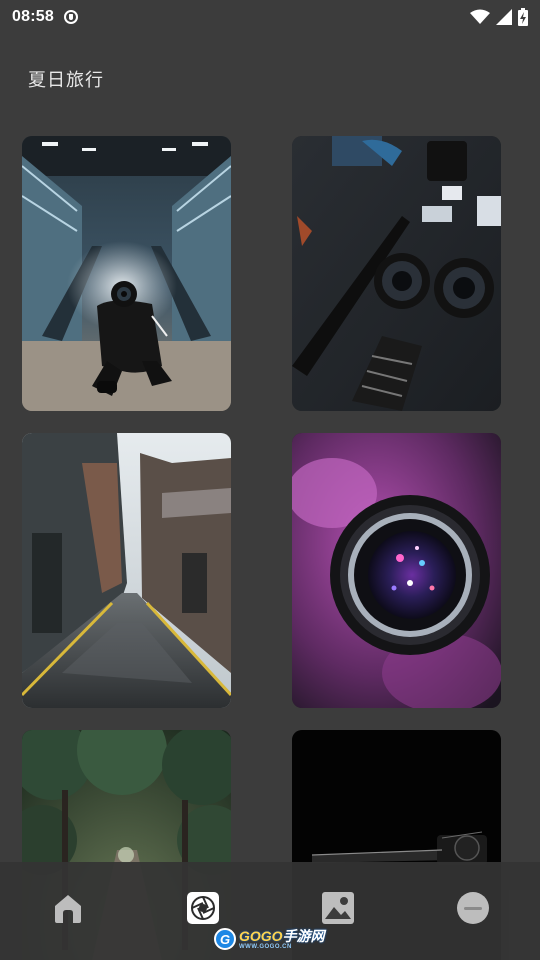 This screenshot has width=540, height=960. I want to click on watermark-text: GOGO手游网 WWW.GOGO.CN, so click(282, 939).